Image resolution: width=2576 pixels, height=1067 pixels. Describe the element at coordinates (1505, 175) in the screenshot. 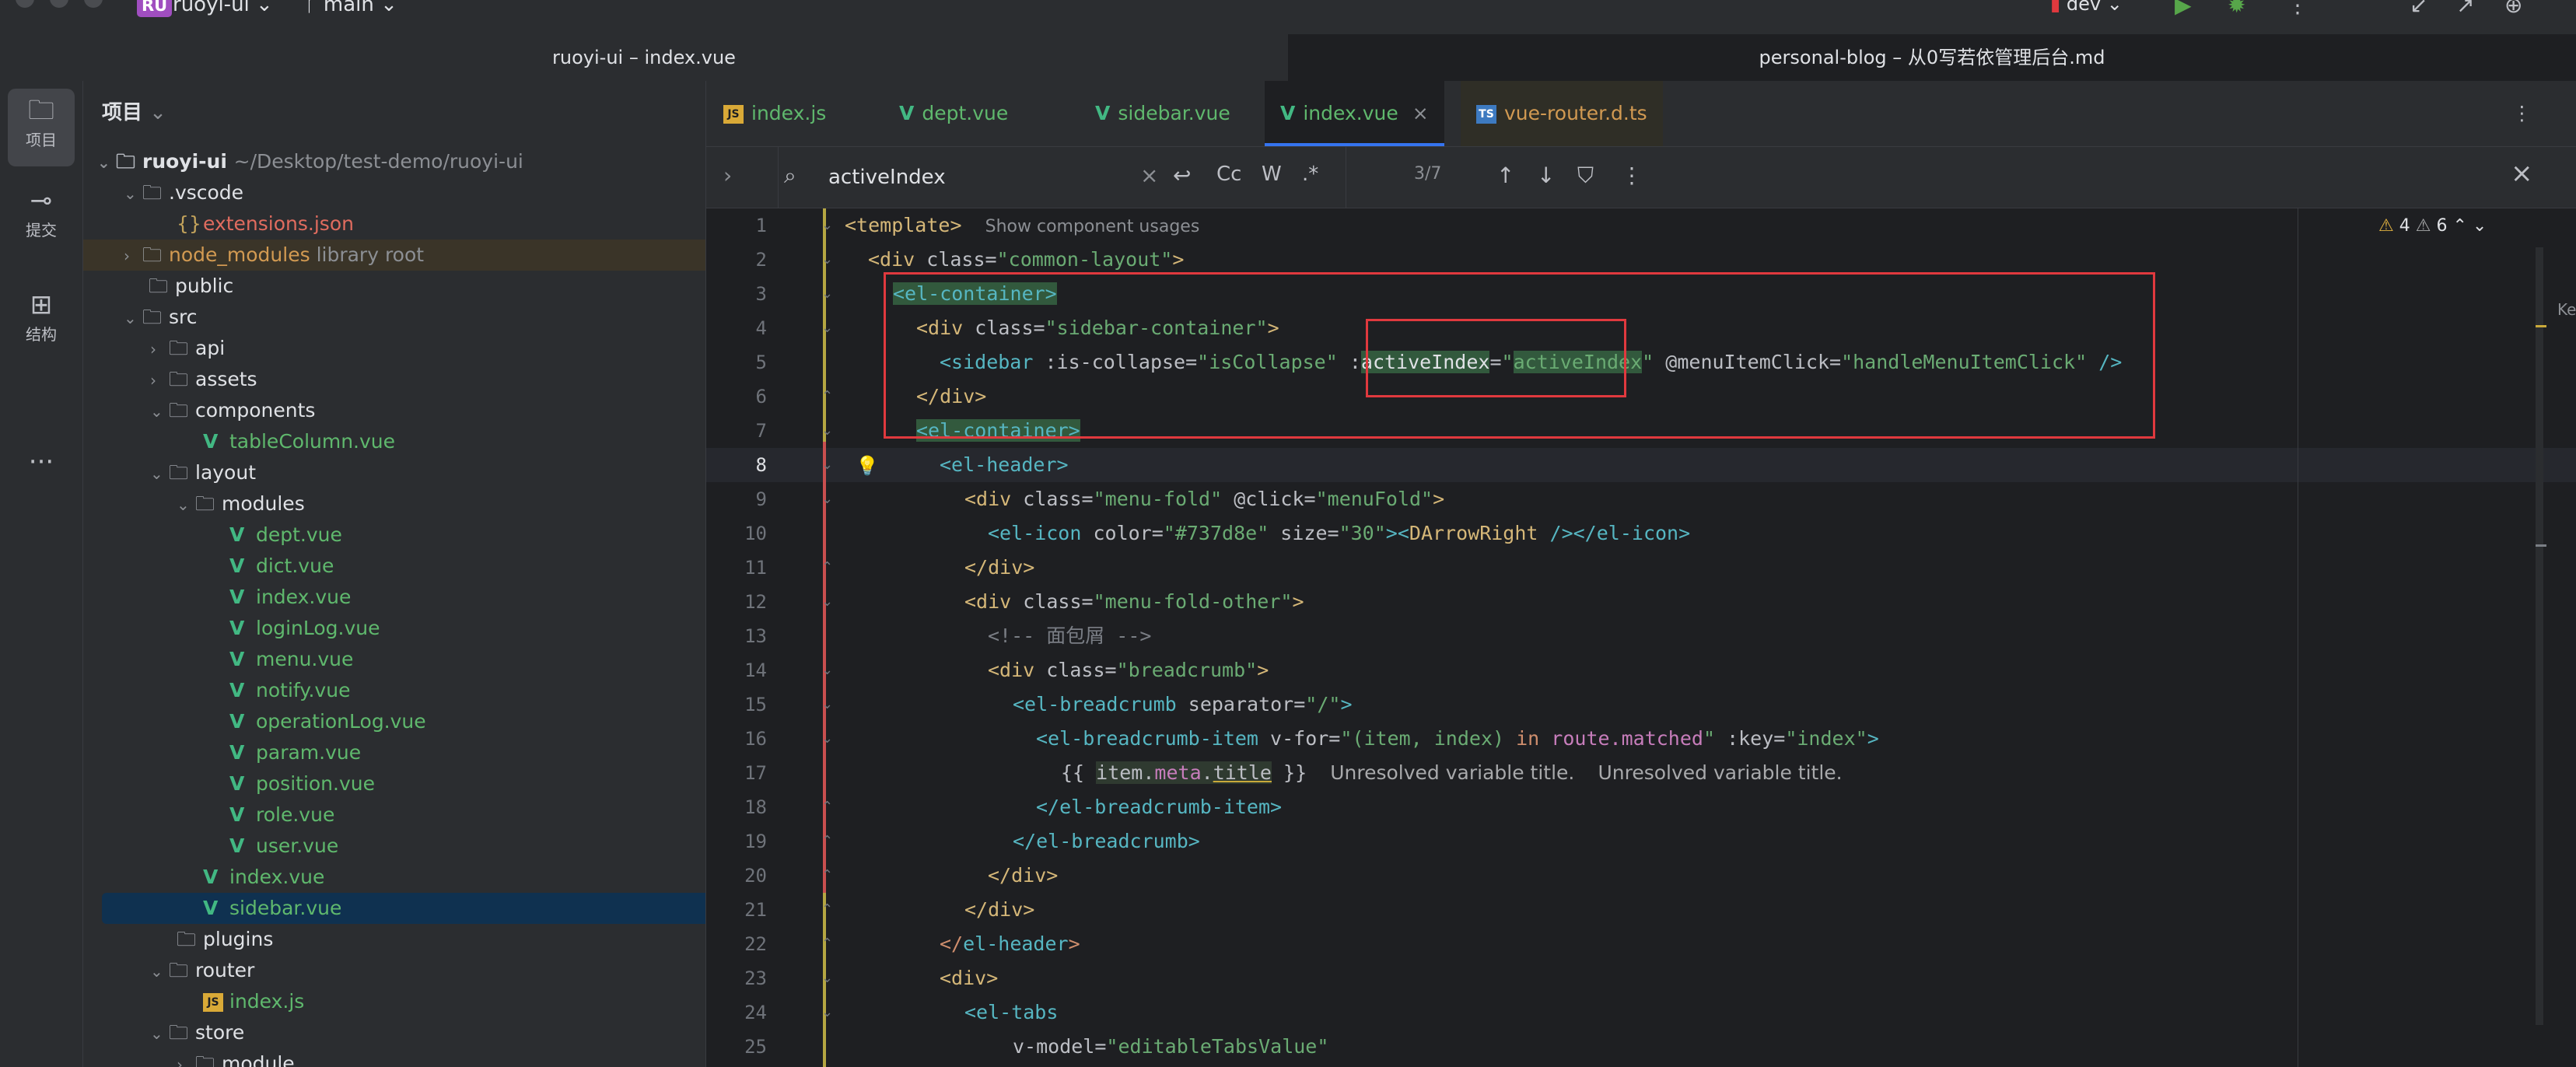

I see `previous-occurrence-icon: ↑` at that location.